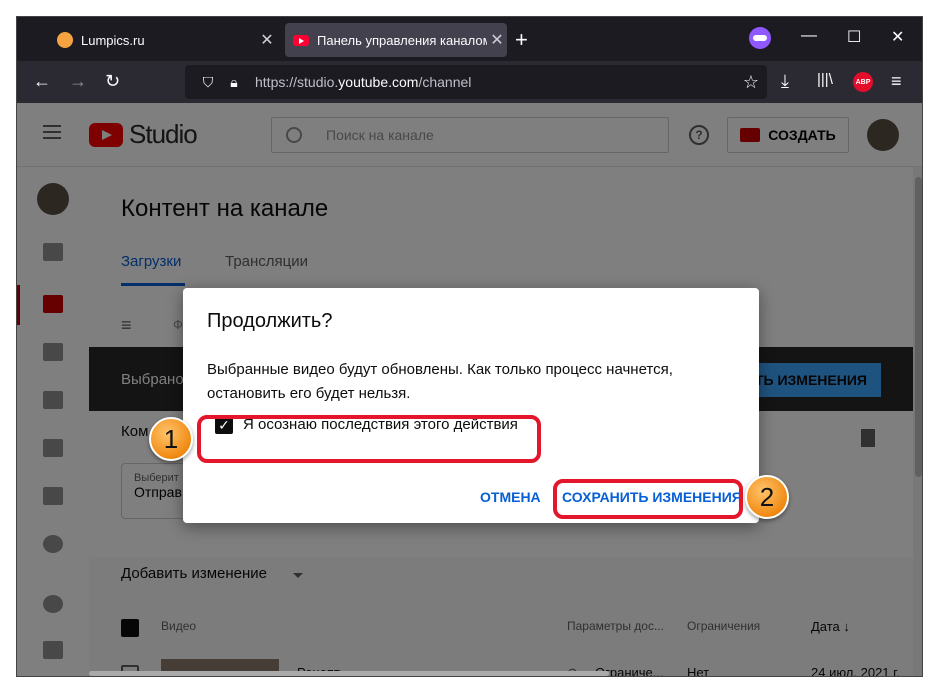 The image size is (939, 693). Describe the element at coordinates (113, 40) in the screenshot. I see `tab-title: Lumpics.ru` at that location.